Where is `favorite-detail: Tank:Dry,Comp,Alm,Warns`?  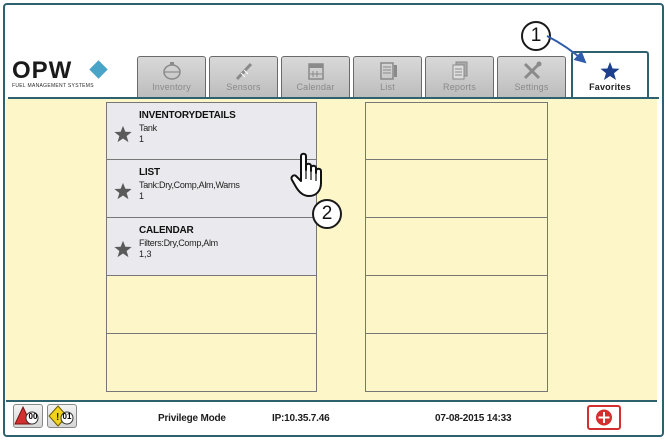
favorite-detail: Tank:Dry,Comp,Alm,Warns is located at coordinates (189, 185).